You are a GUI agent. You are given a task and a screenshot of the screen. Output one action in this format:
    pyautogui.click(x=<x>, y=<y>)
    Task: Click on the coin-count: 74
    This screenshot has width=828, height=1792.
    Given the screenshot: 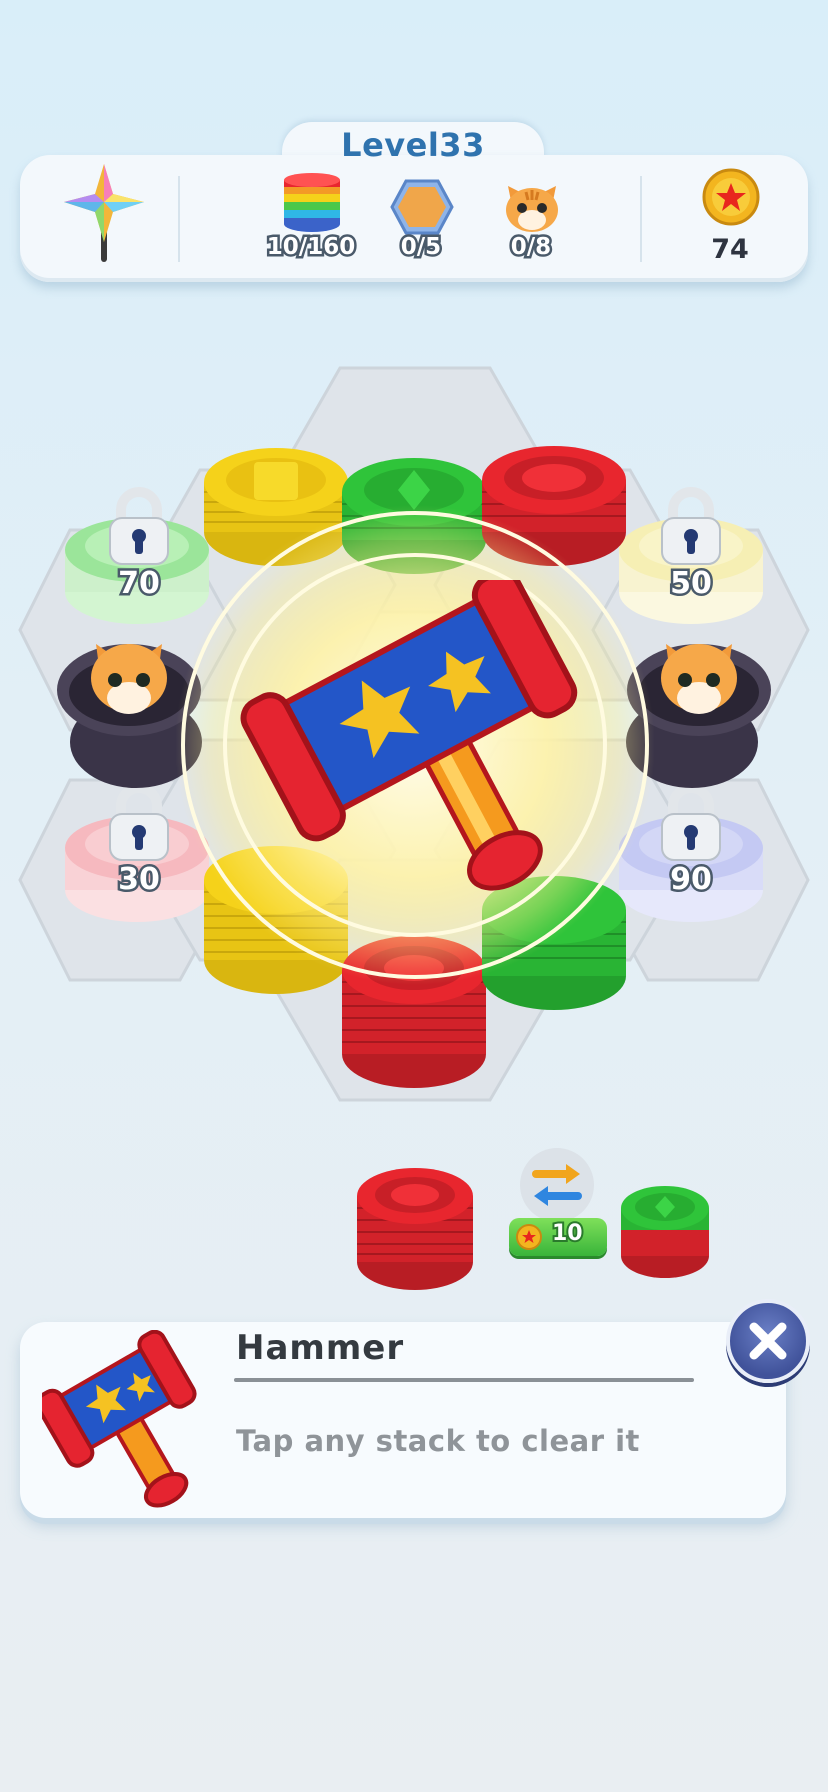 What is the action you would take?
    pyautogui.click(x=730, y=249)
    